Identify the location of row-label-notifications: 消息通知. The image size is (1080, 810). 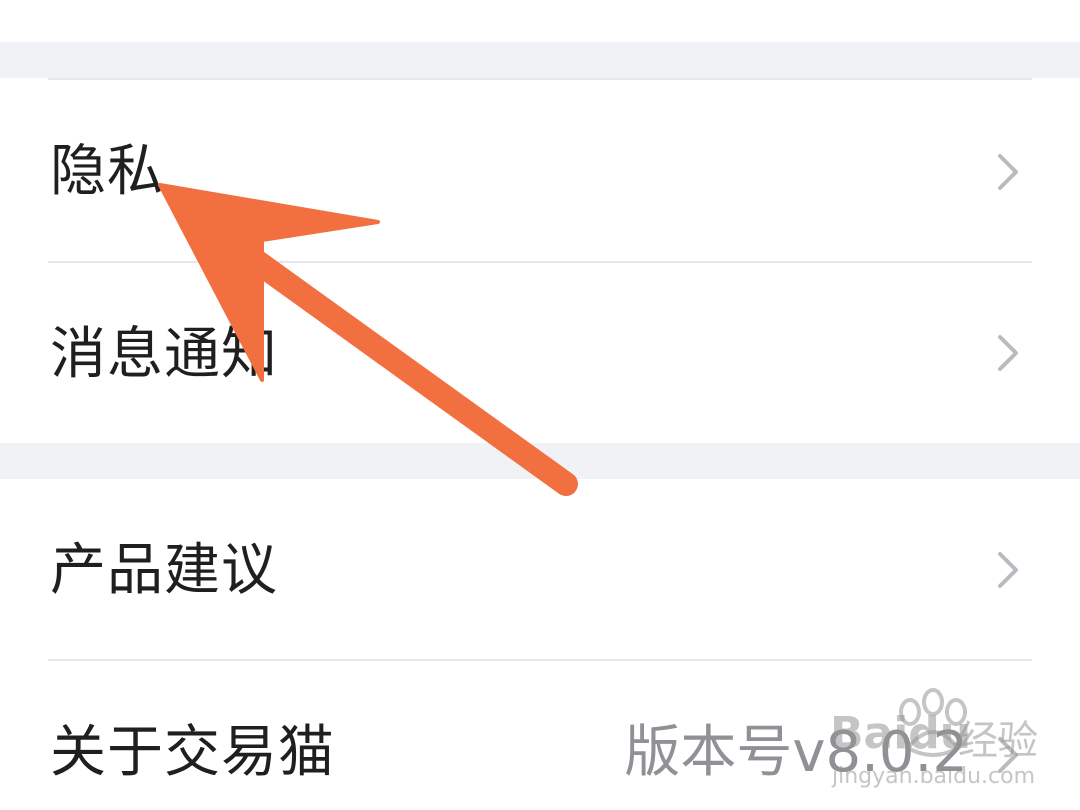
(164, 354).